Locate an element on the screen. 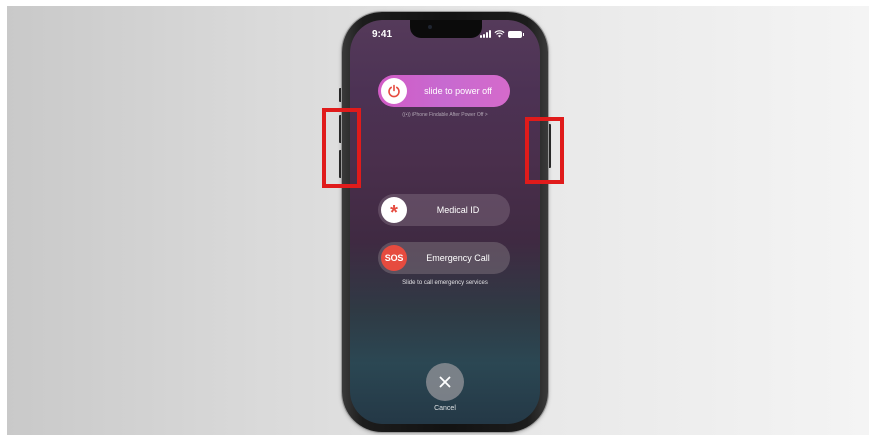 The width and height of the screenshot is (869, 435). close-icon is located at coordinates (445, 382).